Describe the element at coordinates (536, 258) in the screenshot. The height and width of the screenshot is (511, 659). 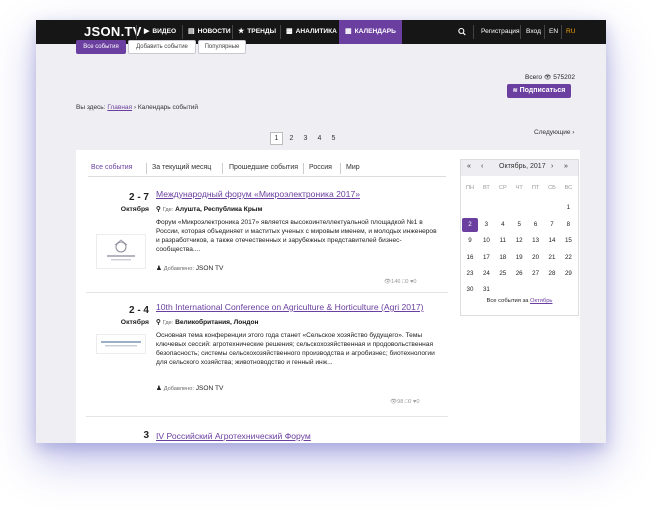
I see `calendar-day: 20` at that location.